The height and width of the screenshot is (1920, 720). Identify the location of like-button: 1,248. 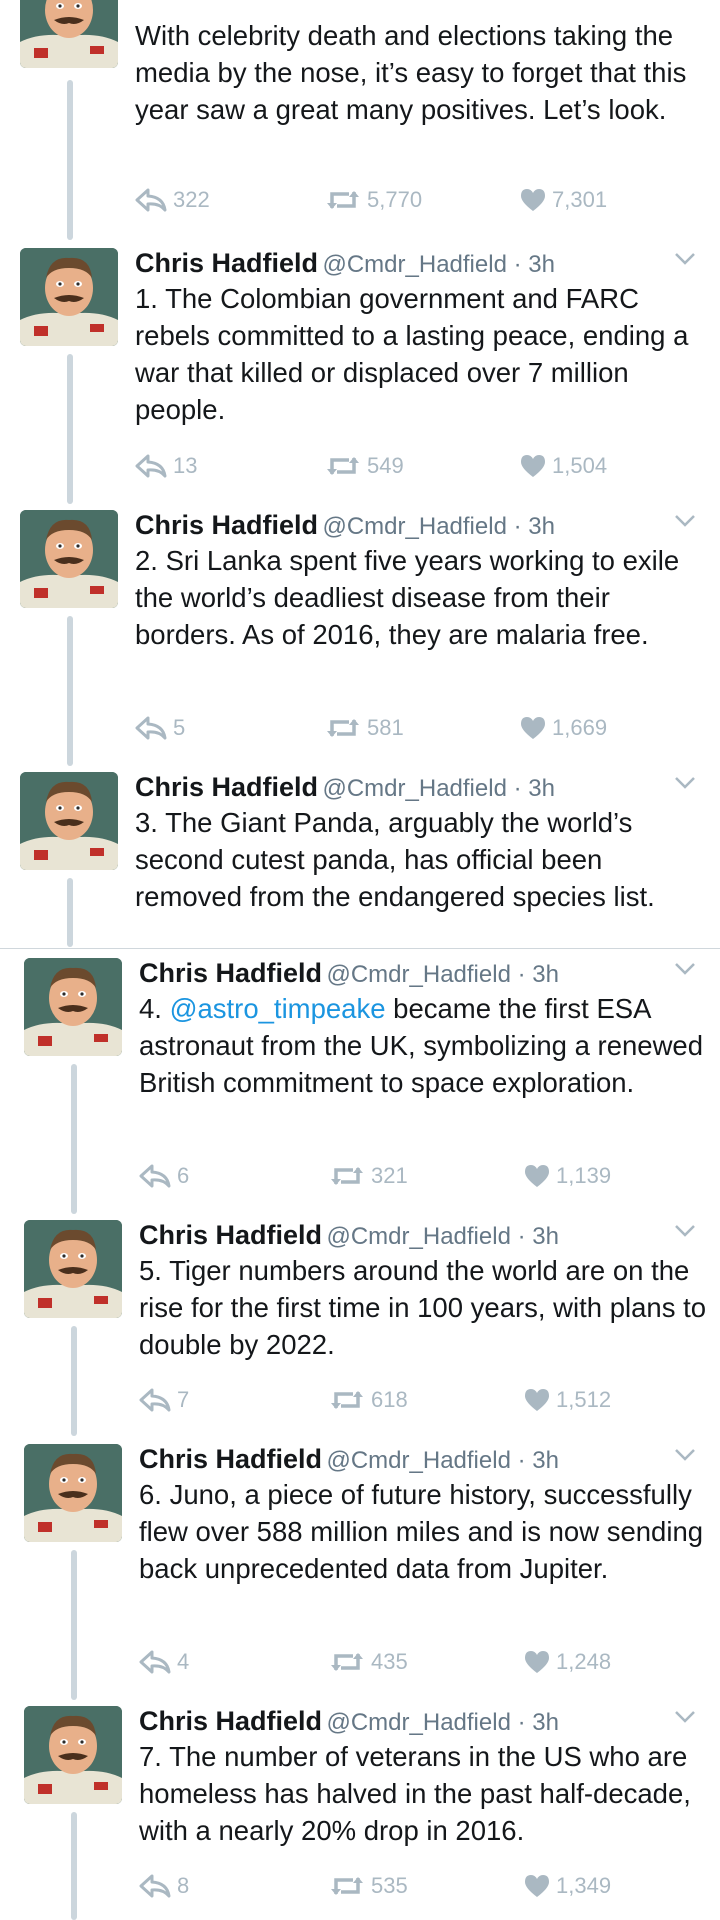
(567, 1662).